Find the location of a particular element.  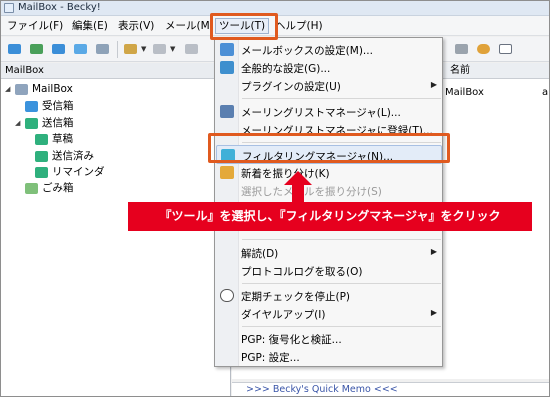

globe-icon is located at coordinates (483, 49).